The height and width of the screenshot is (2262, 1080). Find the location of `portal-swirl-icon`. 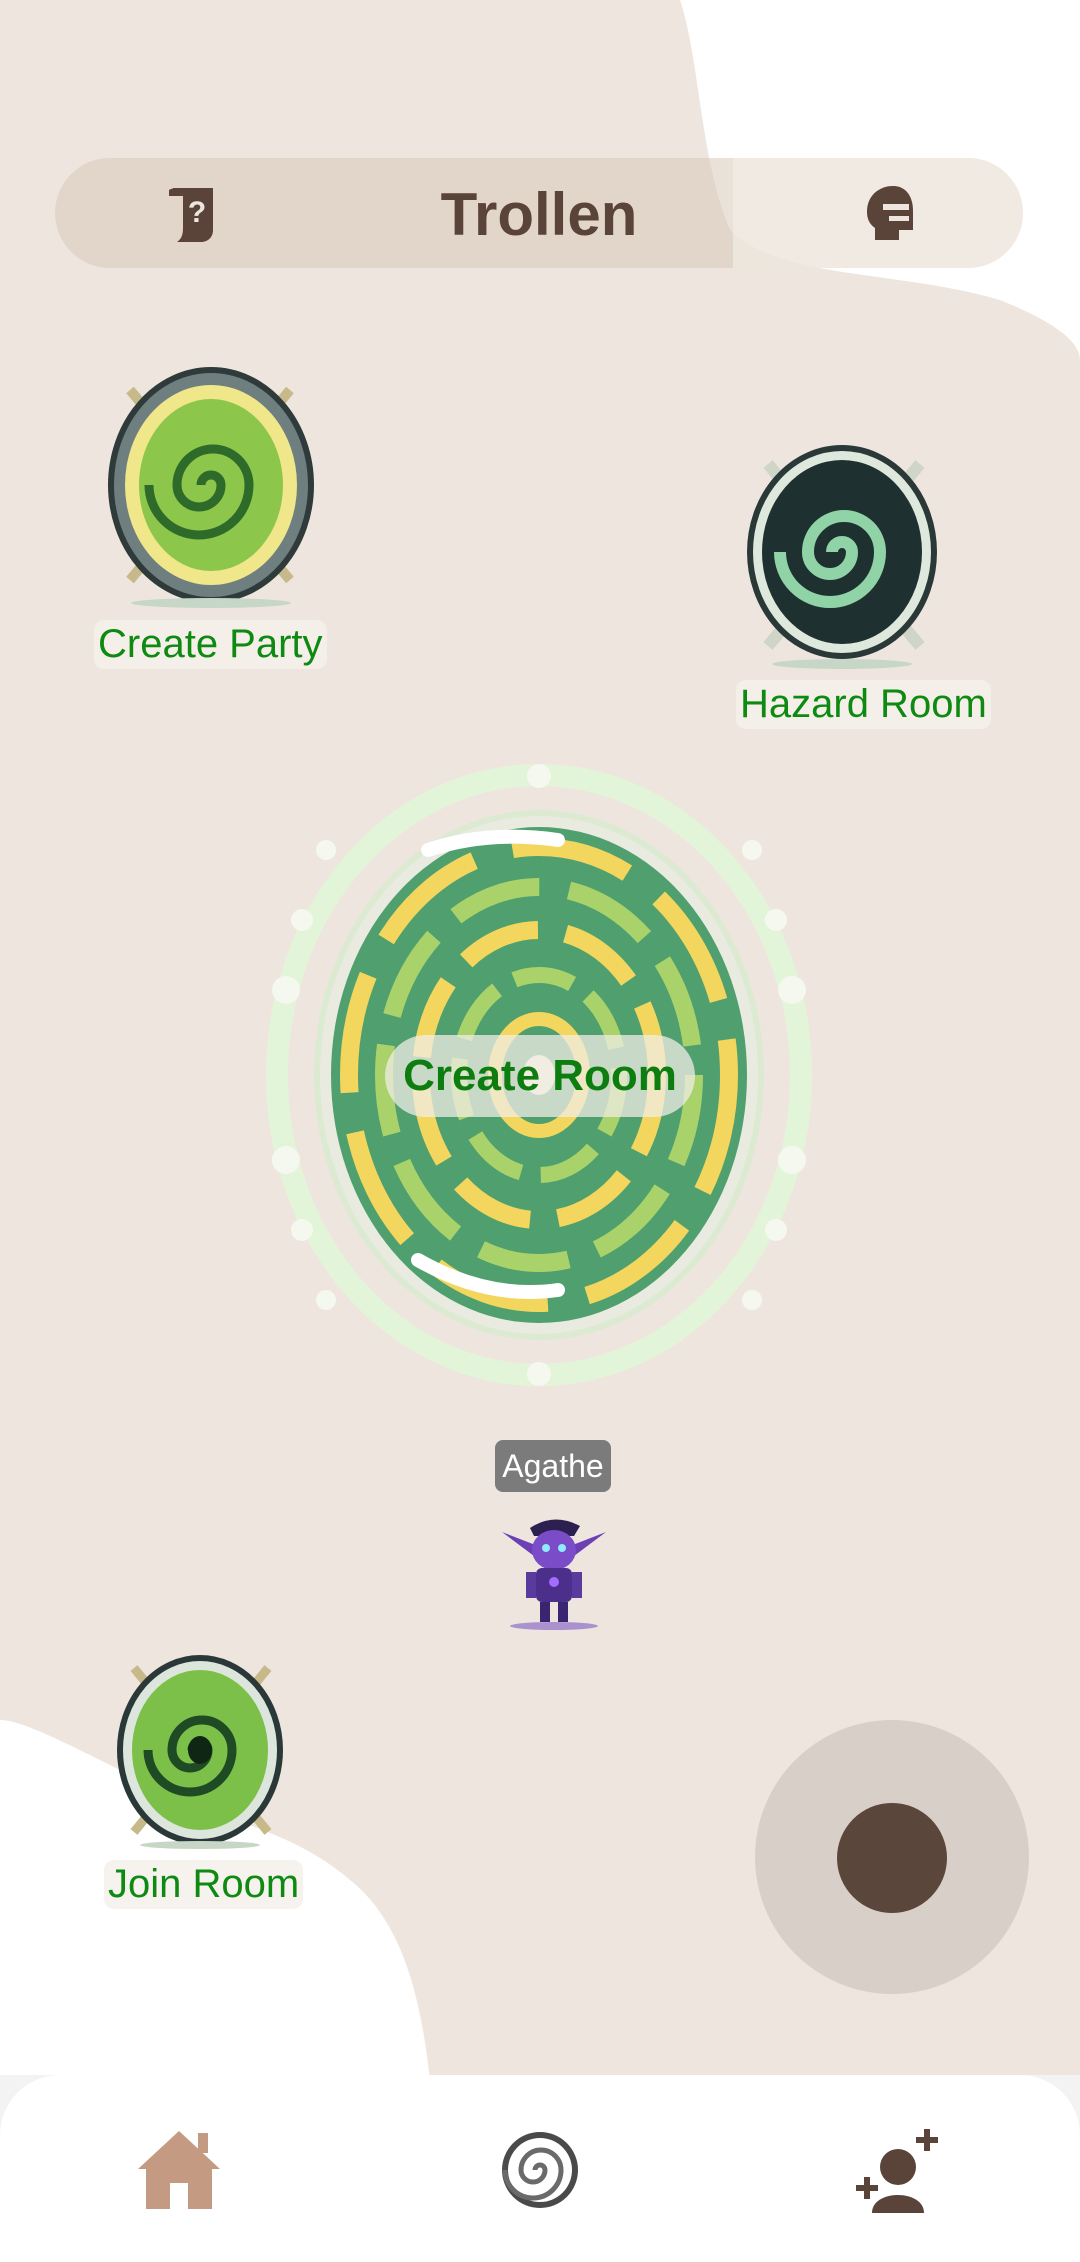

portal-swirl-icon is located at coordinates (540, 2170).